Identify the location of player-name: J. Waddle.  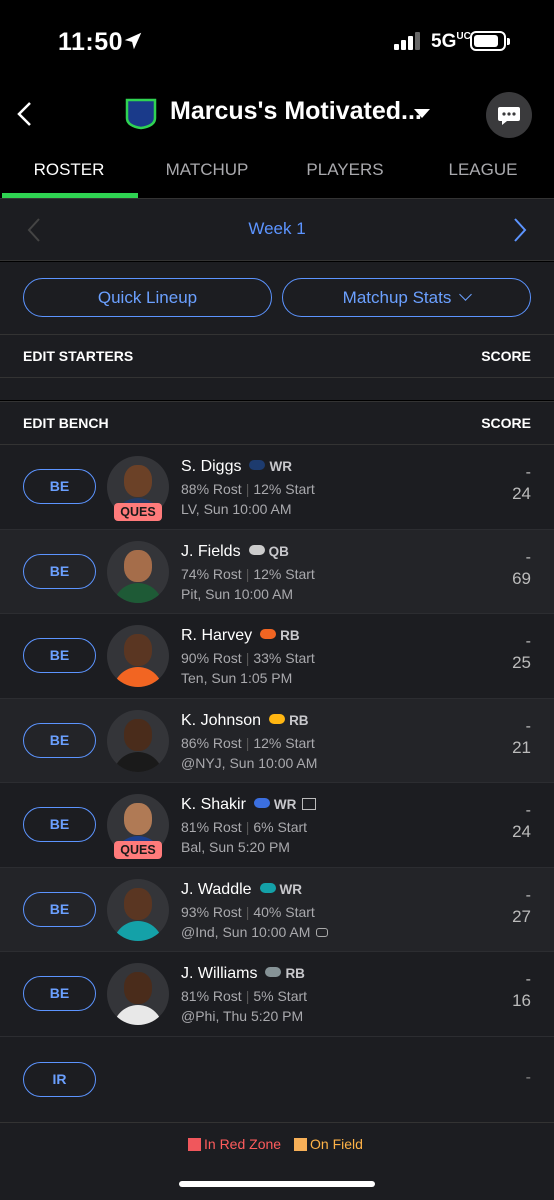
(216, 889).